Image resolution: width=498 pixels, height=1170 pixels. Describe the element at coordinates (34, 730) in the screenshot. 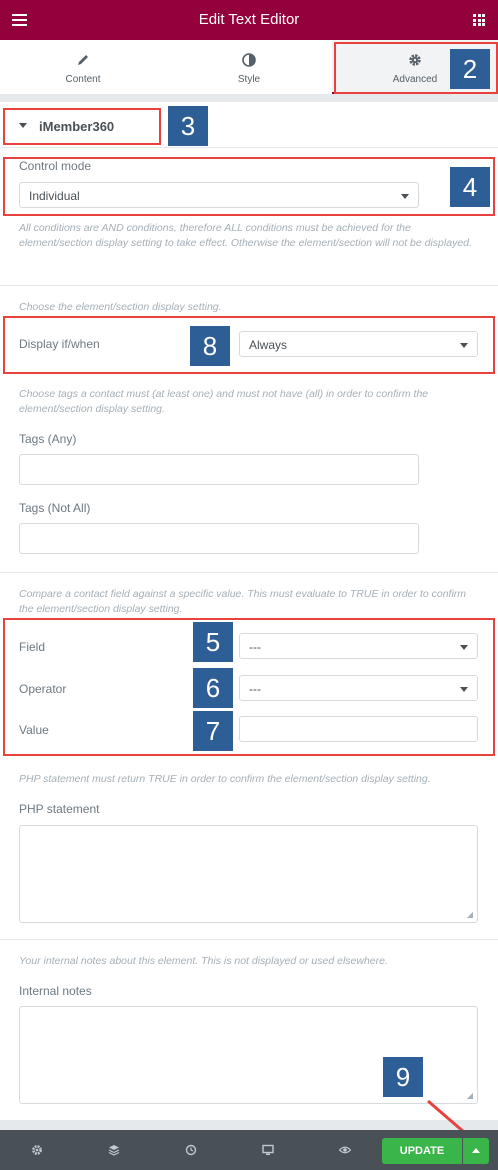

I see `value-label: Value` at that location.